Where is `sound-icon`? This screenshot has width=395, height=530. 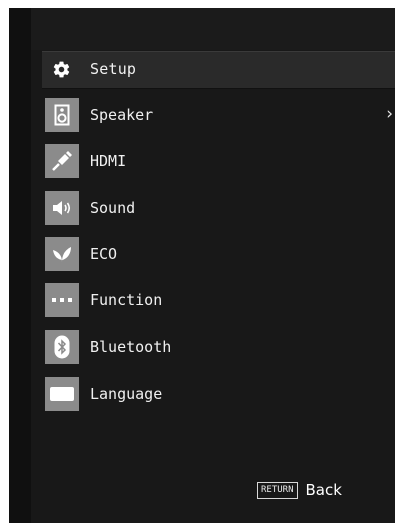
sound-icon is located at coordinates (62, 208).